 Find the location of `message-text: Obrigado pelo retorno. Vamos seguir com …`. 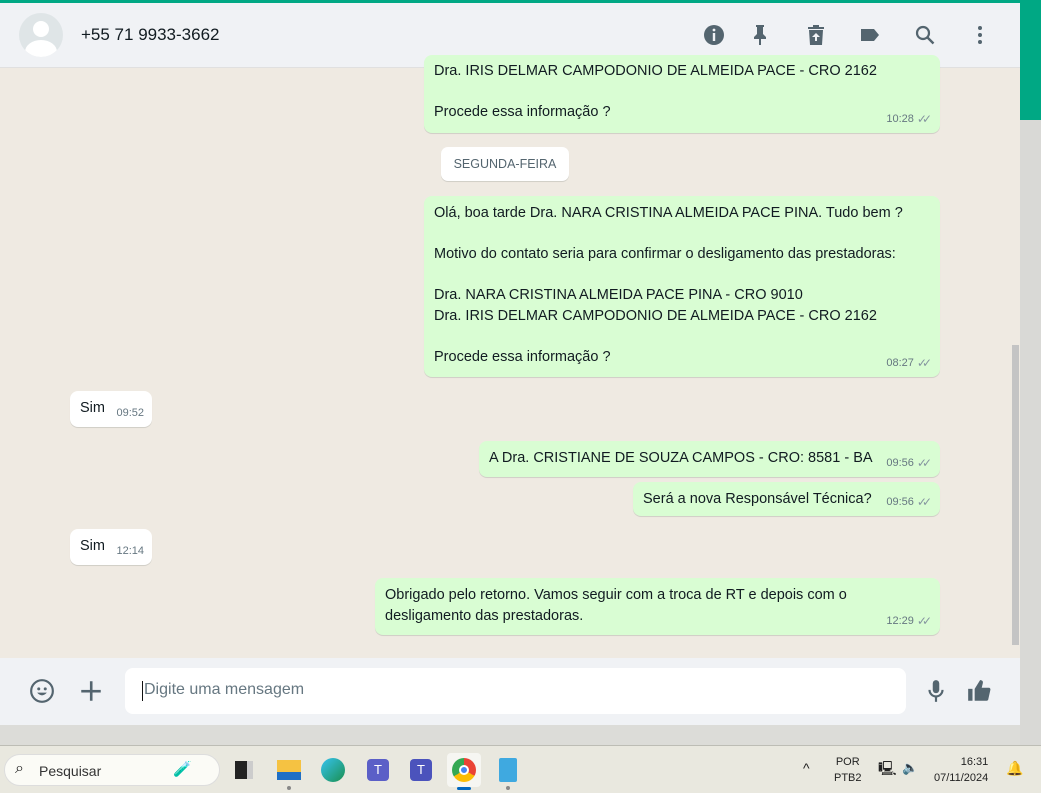

message-text: Obrigado pelo retorno. Vamos seguir com … is located at coordinates (616, 595).